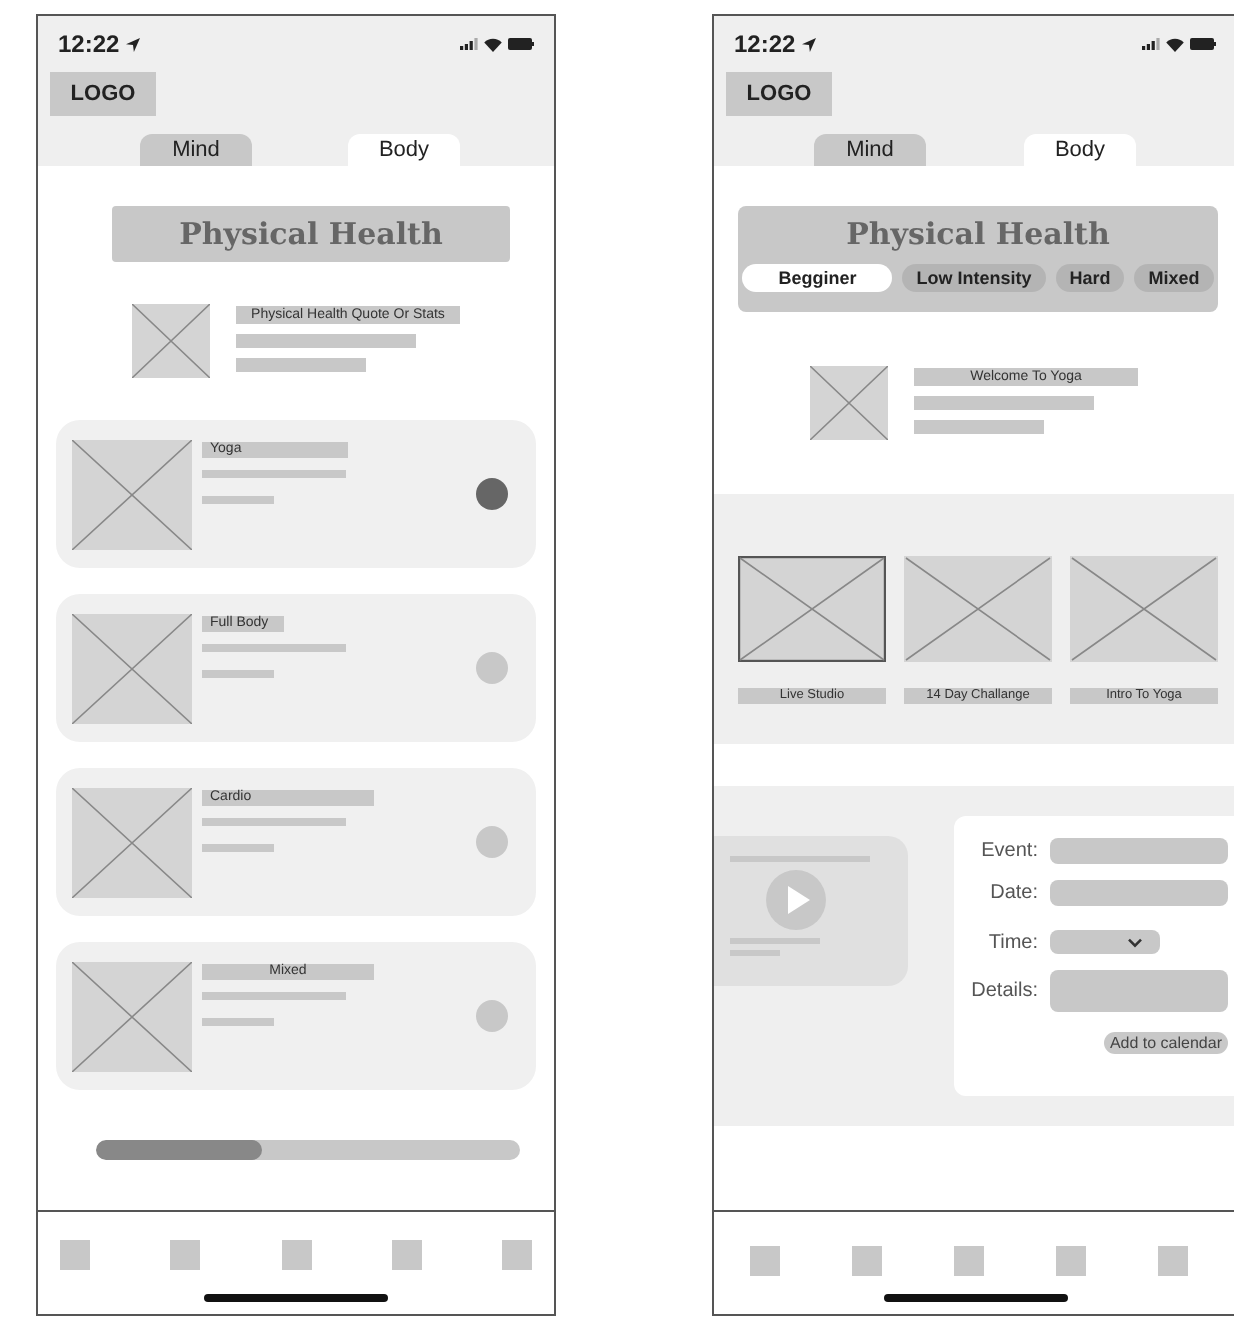 The width and height of the screenshot is (1234, 1318). I want to click on field-label: Date:, so click(1013, 893).